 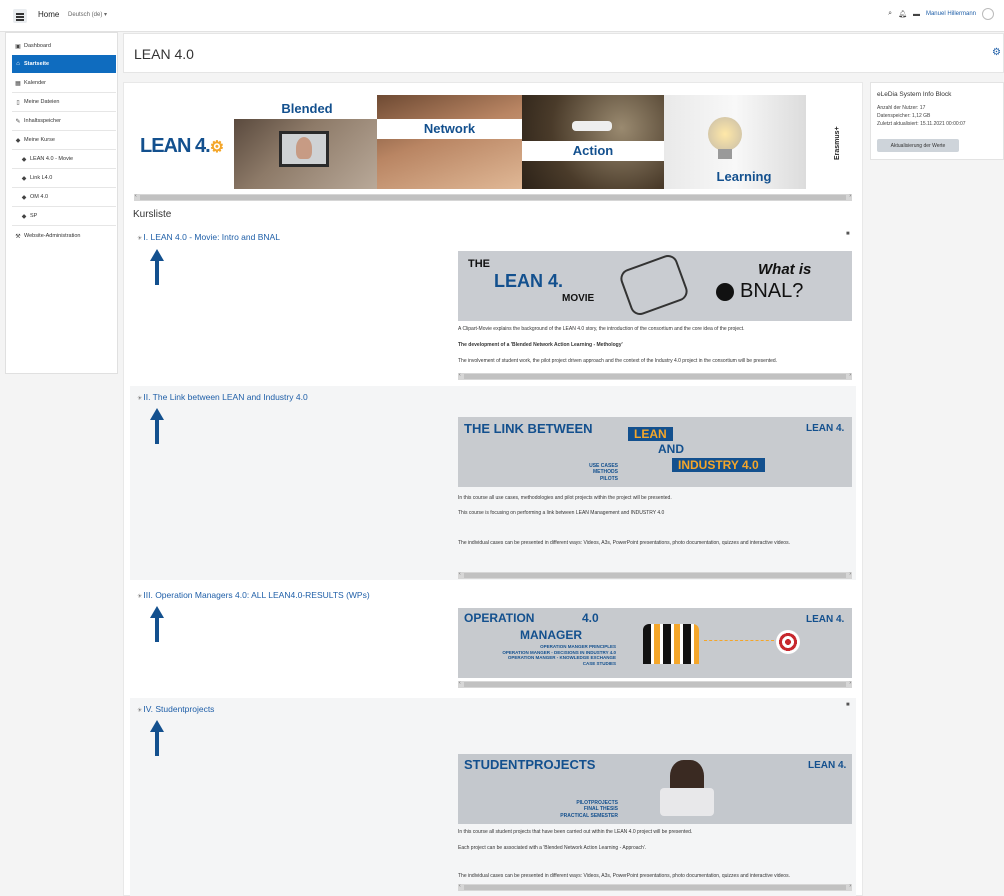 I want to click on lean-logo: LEAN 4.⚙, so click(x=182, y=146).